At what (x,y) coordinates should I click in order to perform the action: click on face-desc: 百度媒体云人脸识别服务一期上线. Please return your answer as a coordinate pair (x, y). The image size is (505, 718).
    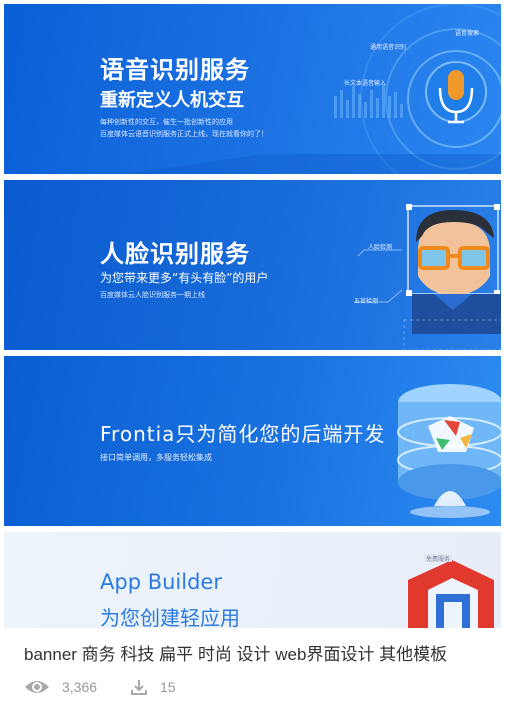
    Looking at the image, I should click on (152, 295).